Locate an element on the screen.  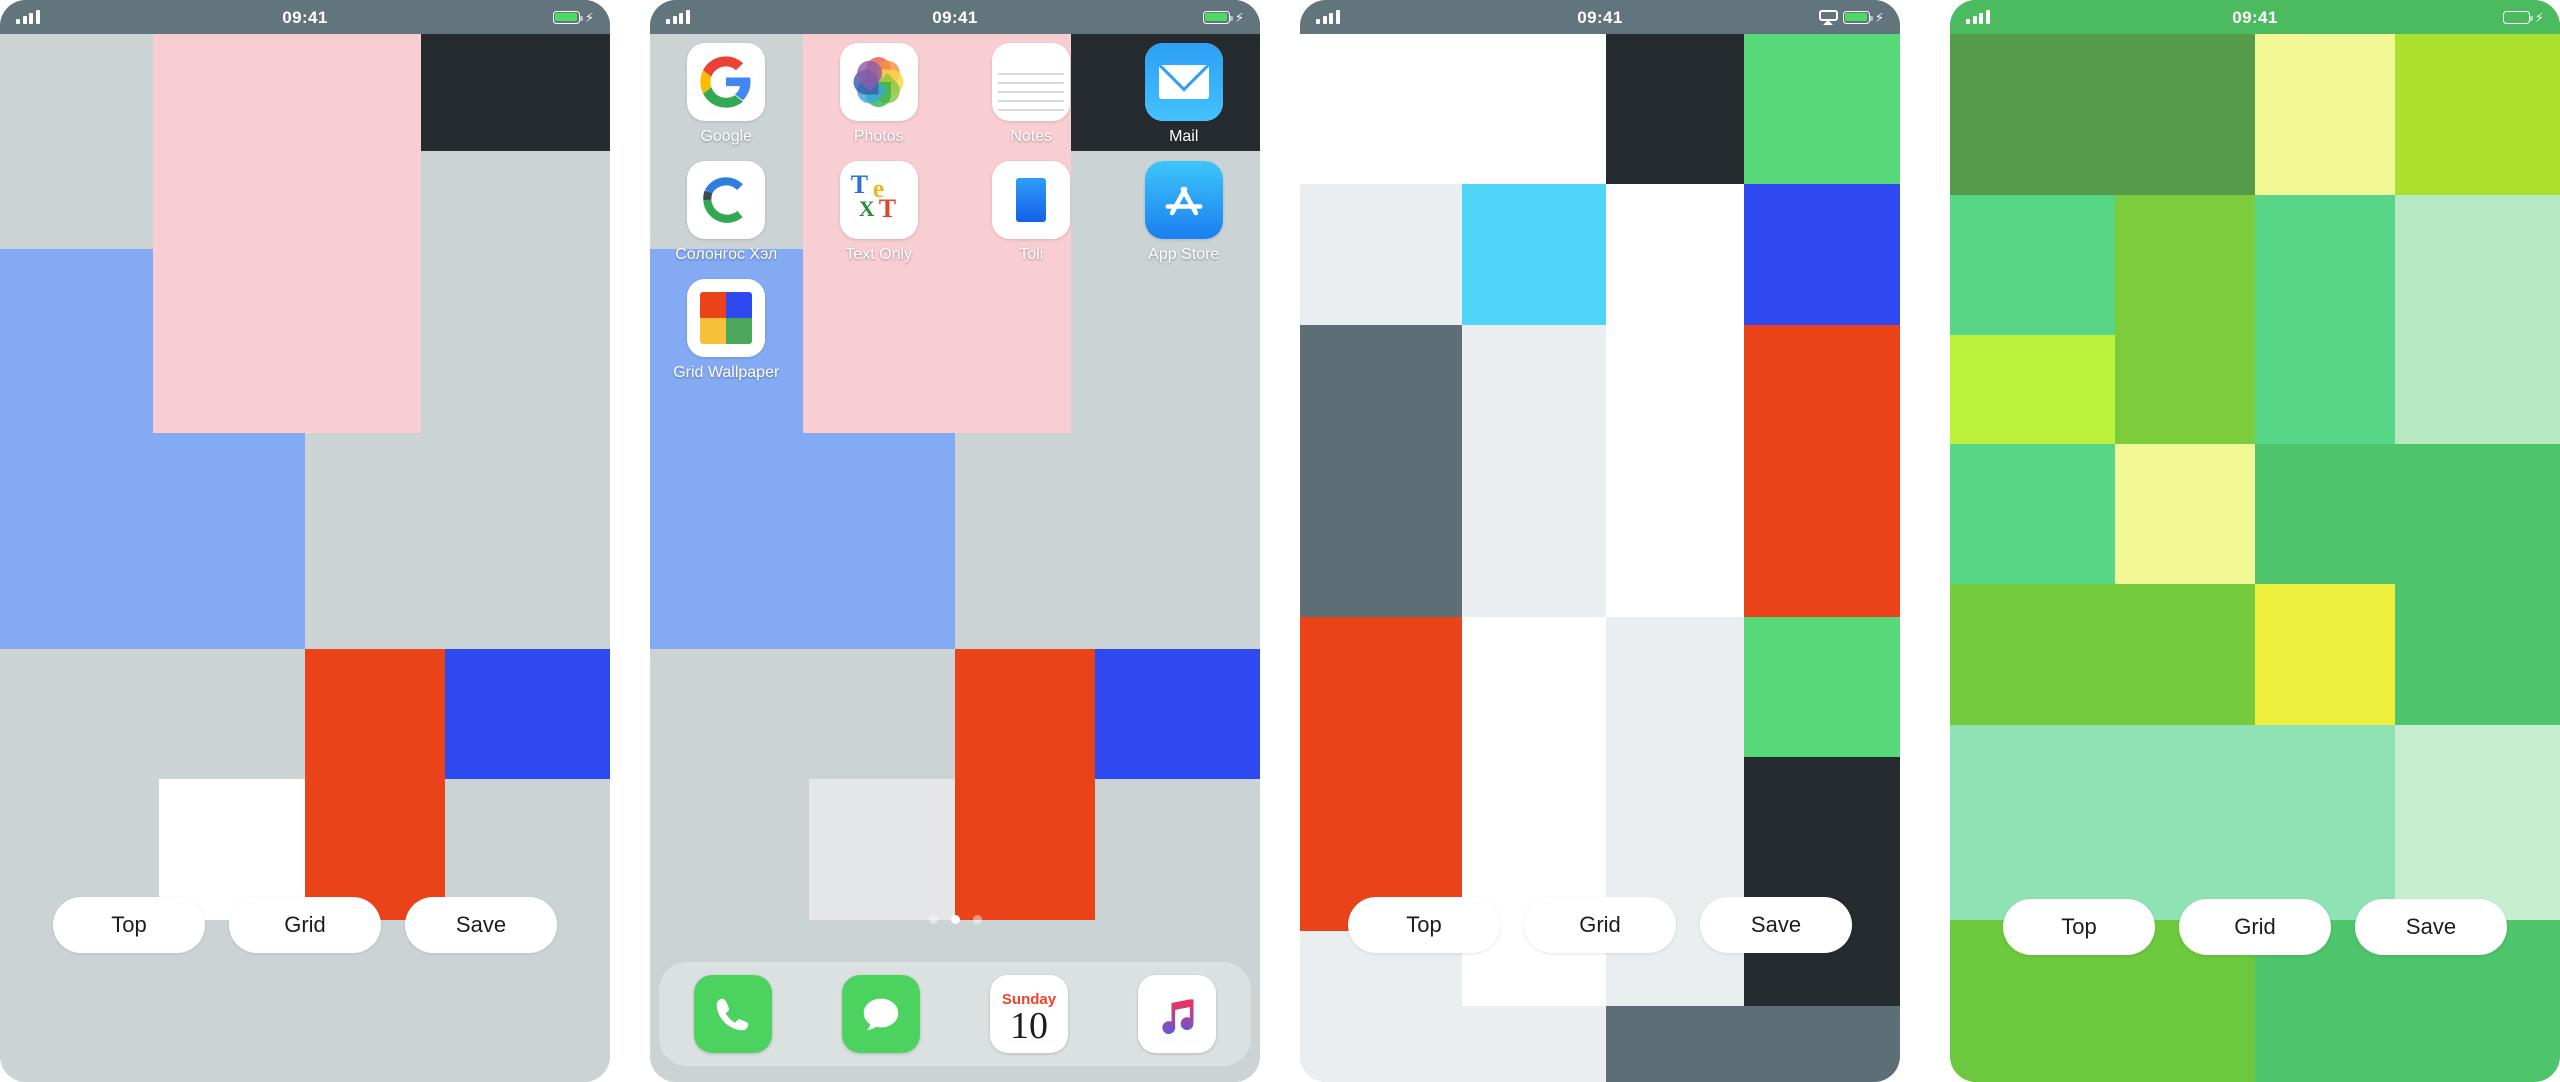
battery-fill is located at coordinates (1856, 17).